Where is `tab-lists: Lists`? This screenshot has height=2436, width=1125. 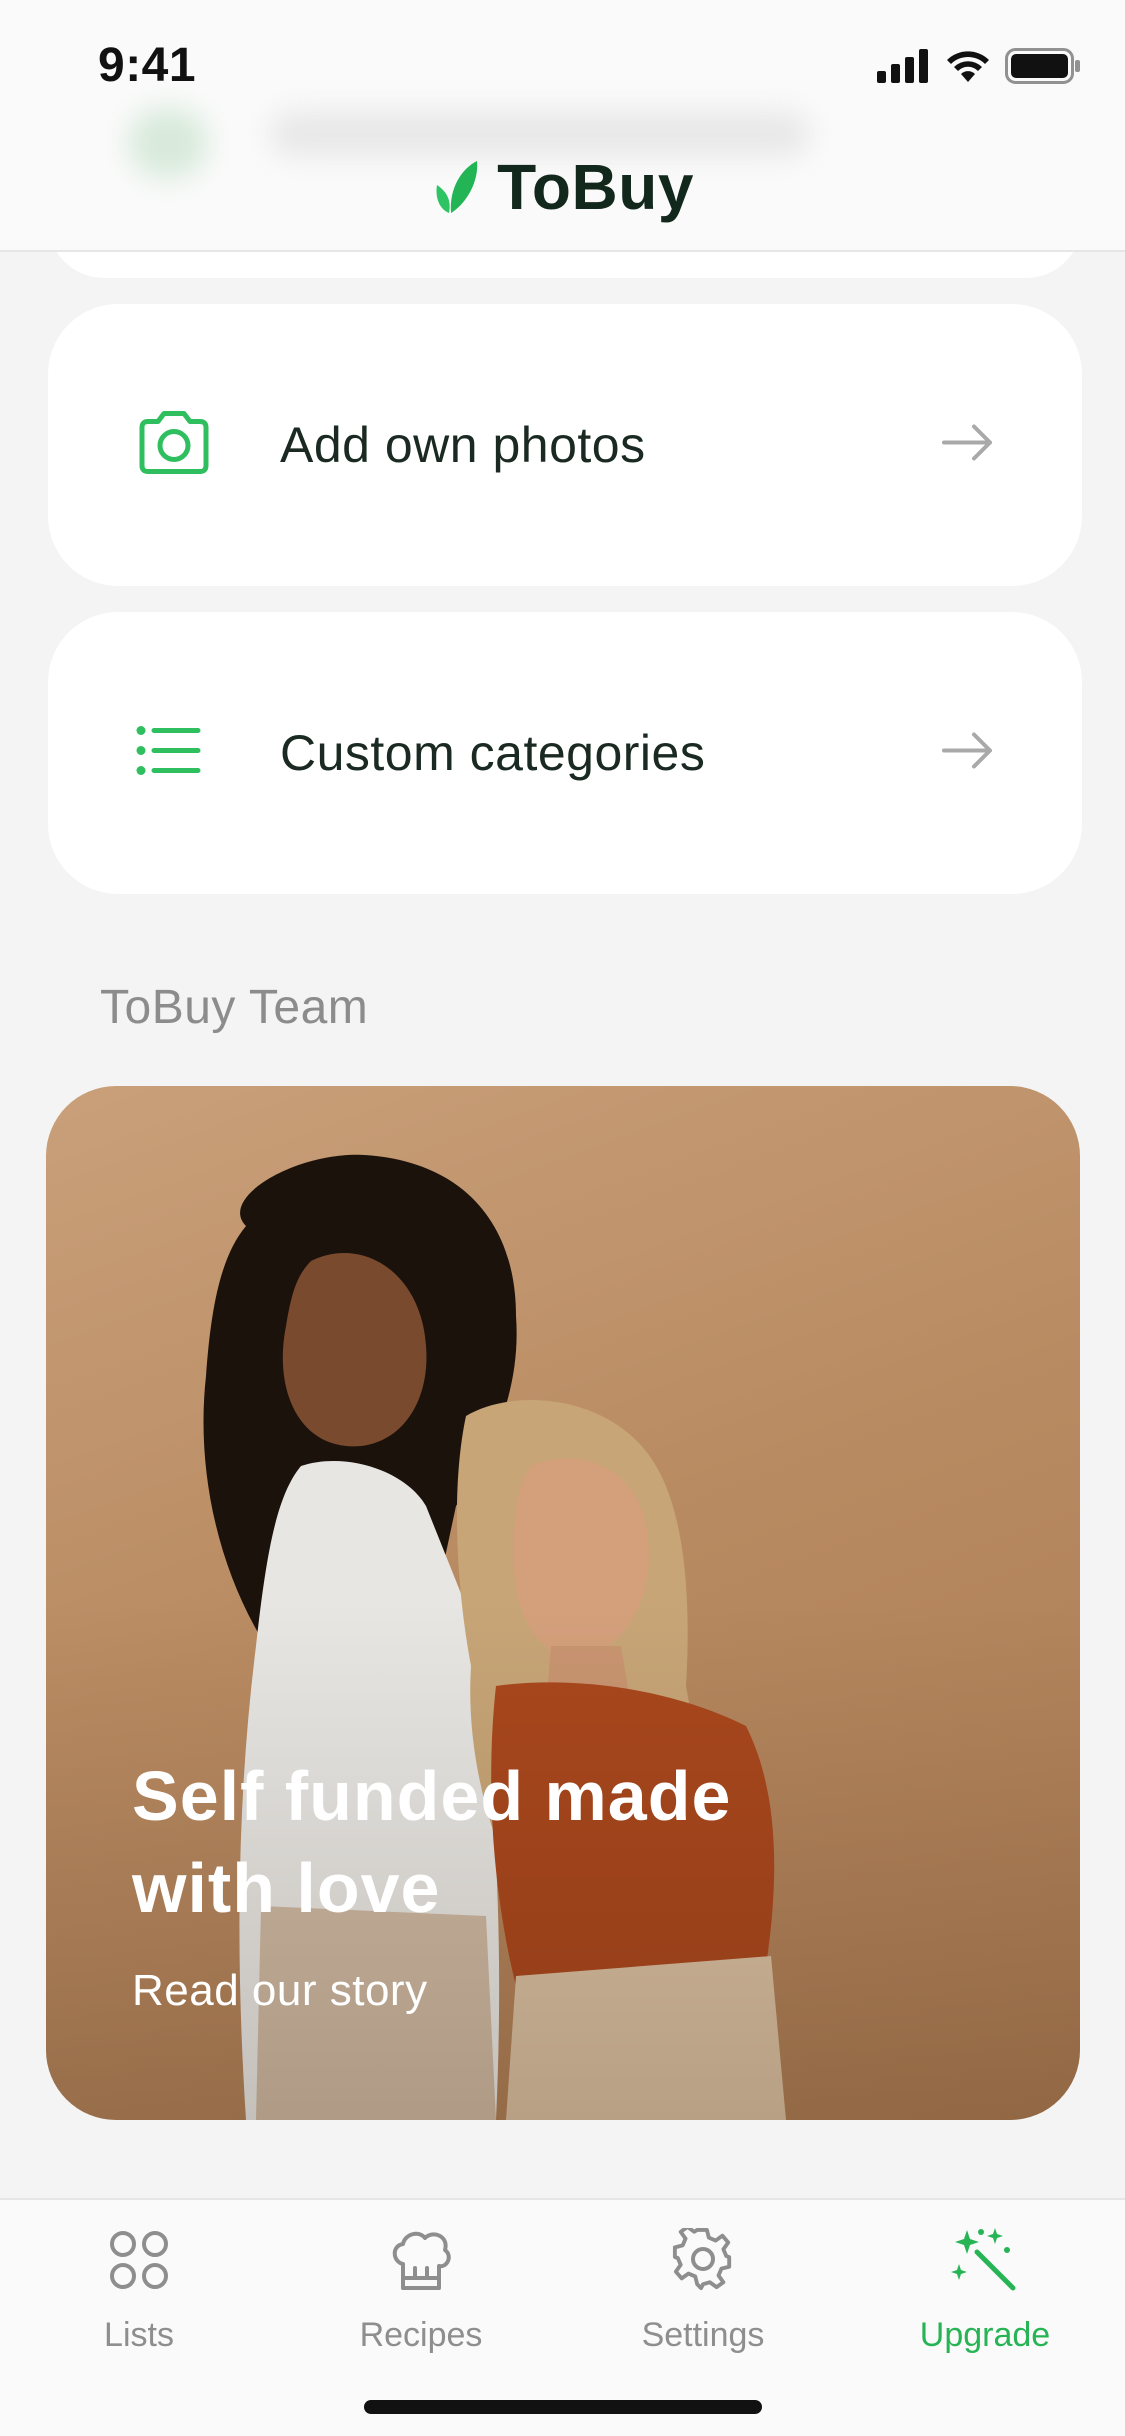 tab-lists: Lists is located at coordinates (139, 2287).